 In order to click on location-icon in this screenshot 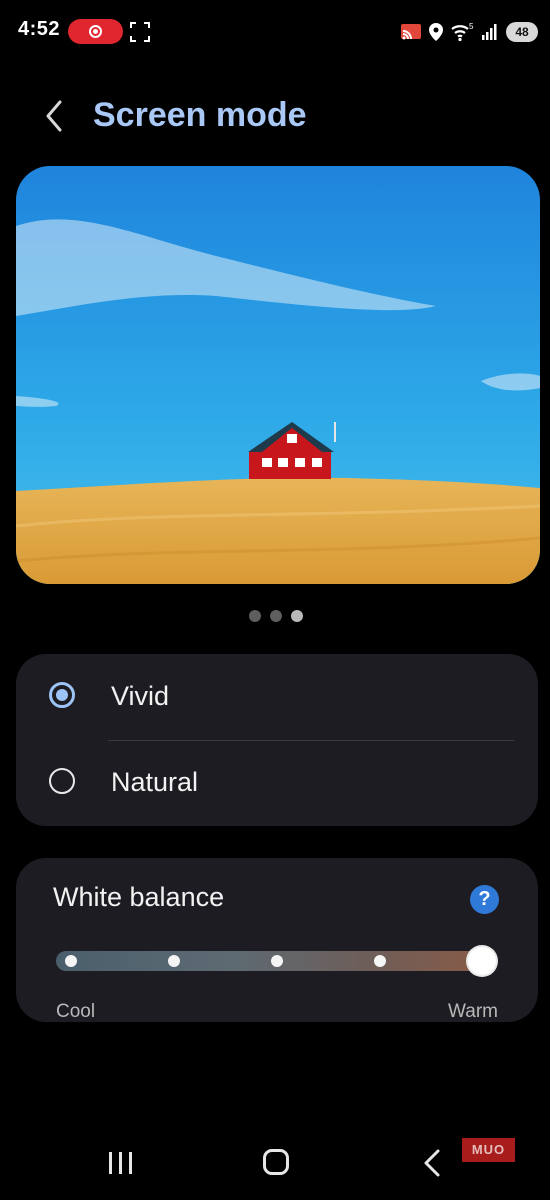, I will do `click(436, 32)`.